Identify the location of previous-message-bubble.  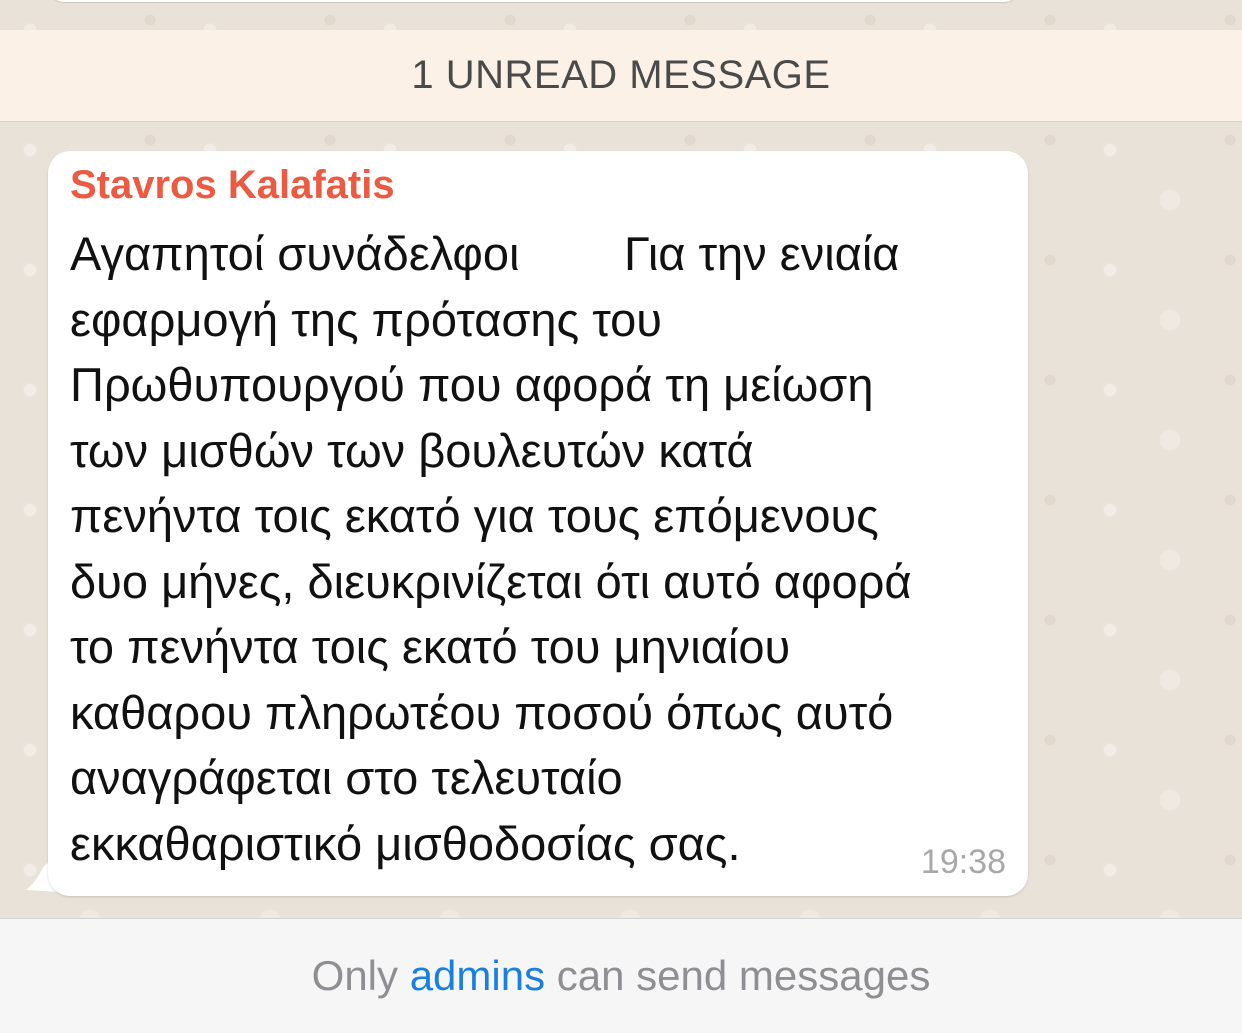
(534, 1).